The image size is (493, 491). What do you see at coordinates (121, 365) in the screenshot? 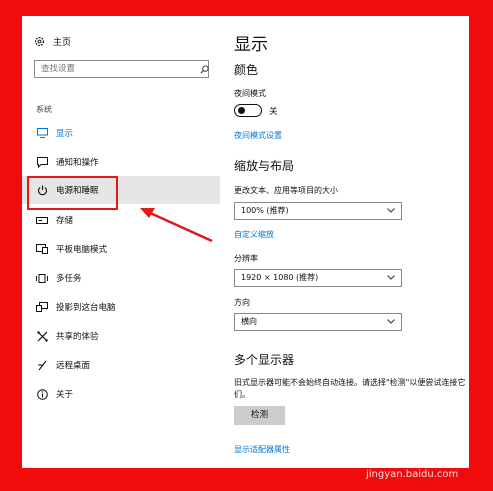
I see `sidebar-item-remote-desktop: 远程桌面` at bounding box center [121, 365].